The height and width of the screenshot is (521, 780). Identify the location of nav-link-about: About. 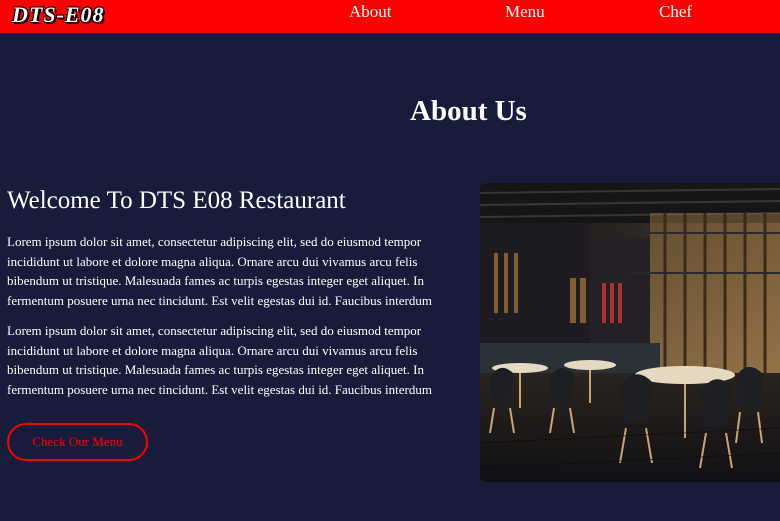
(370, 12).